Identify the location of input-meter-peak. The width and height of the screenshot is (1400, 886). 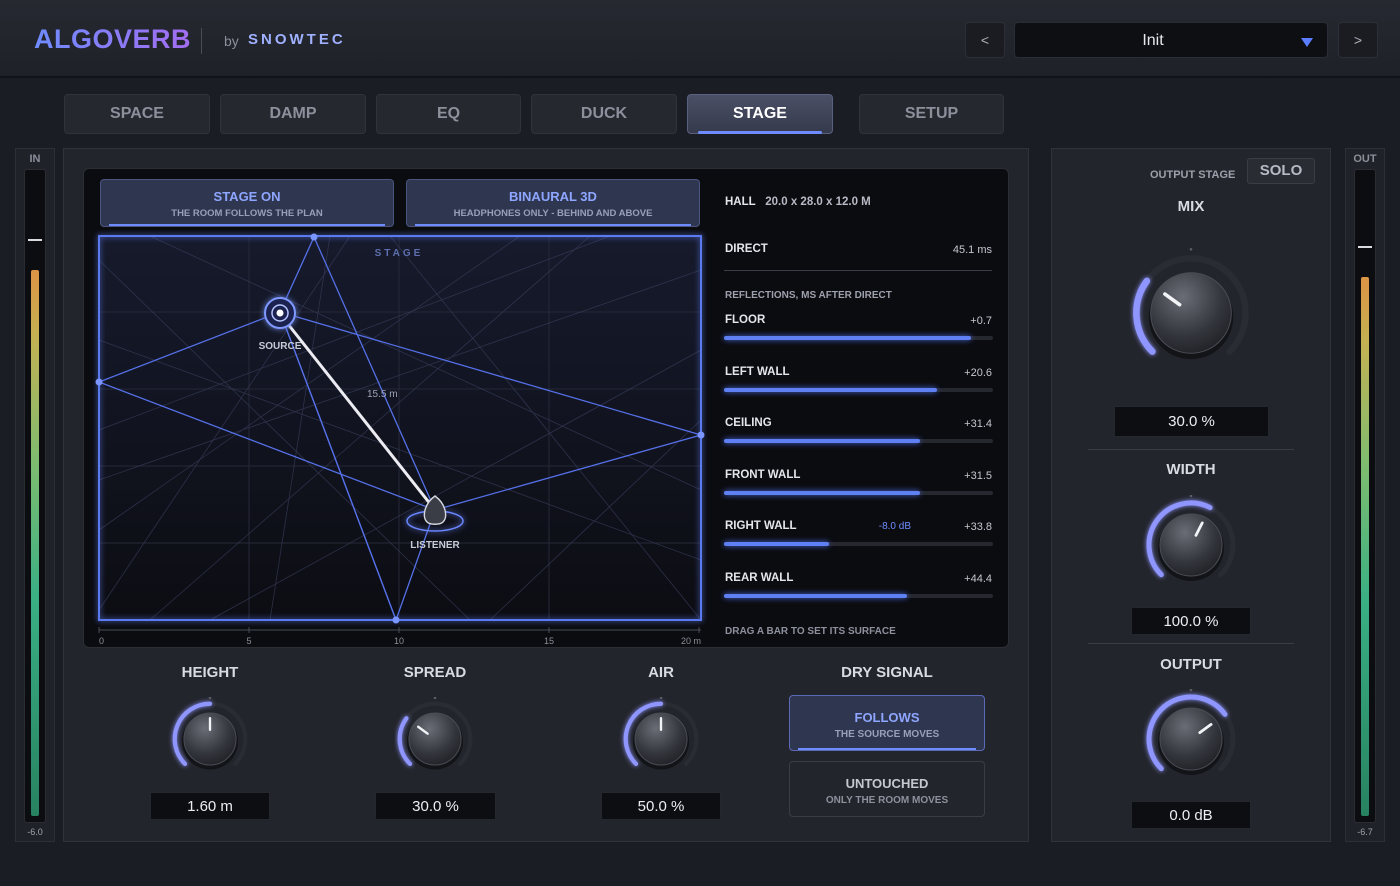
(35, 240).